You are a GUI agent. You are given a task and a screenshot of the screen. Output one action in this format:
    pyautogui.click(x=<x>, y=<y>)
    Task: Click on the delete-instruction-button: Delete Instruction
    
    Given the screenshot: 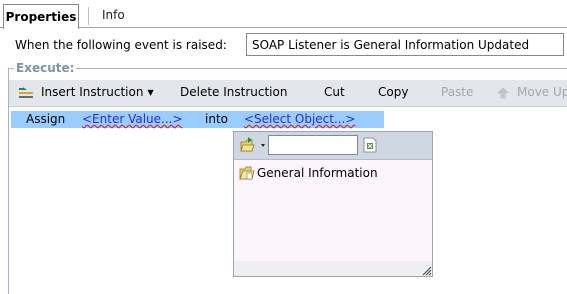 What is the action you would take?
    pyautogui.click(x=233, y=92)
    